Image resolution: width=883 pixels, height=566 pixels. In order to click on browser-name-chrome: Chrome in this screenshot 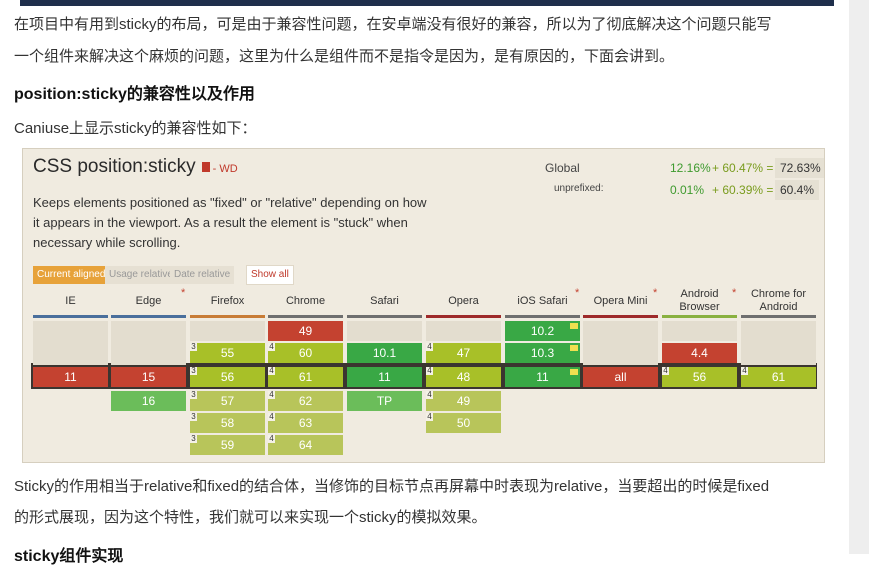, I will do `click(305, 301)`.